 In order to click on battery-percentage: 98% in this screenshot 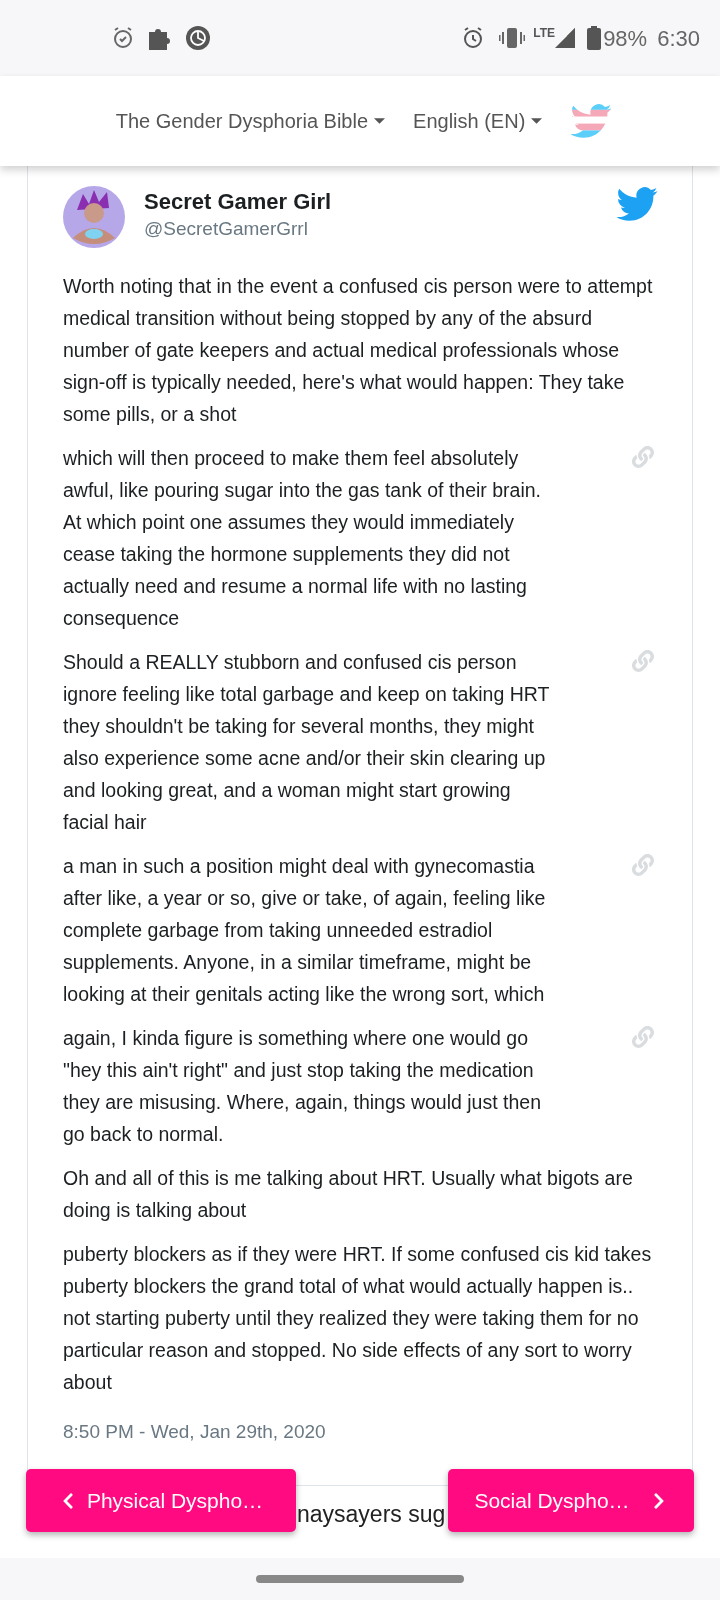, I will do `click(625, 38)`.